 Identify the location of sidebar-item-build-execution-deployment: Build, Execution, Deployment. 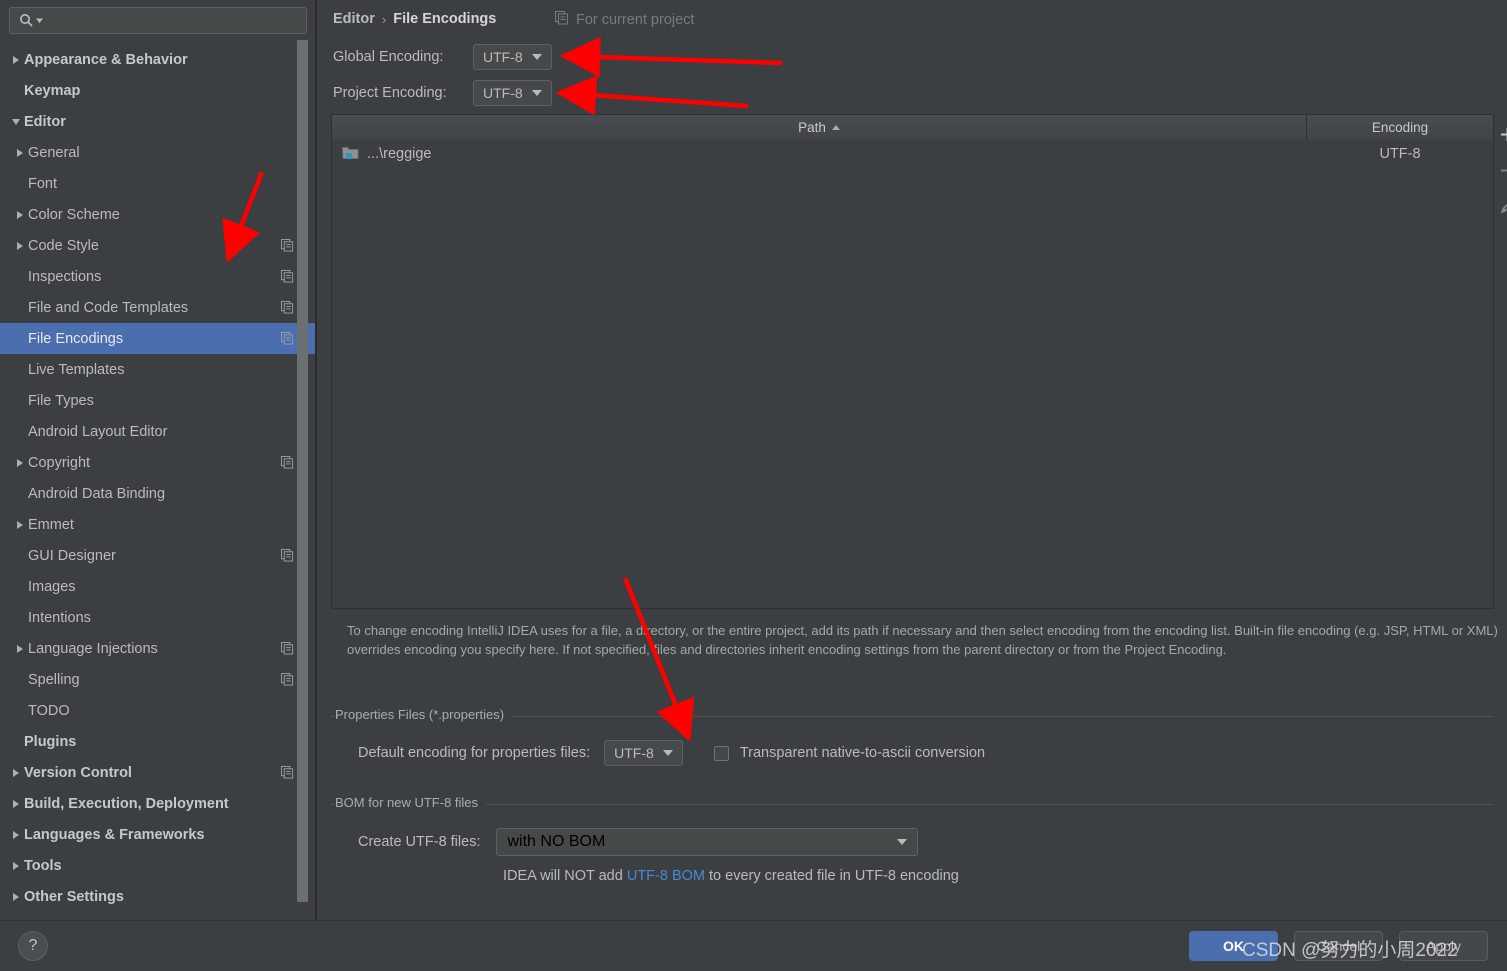
(158, 803).